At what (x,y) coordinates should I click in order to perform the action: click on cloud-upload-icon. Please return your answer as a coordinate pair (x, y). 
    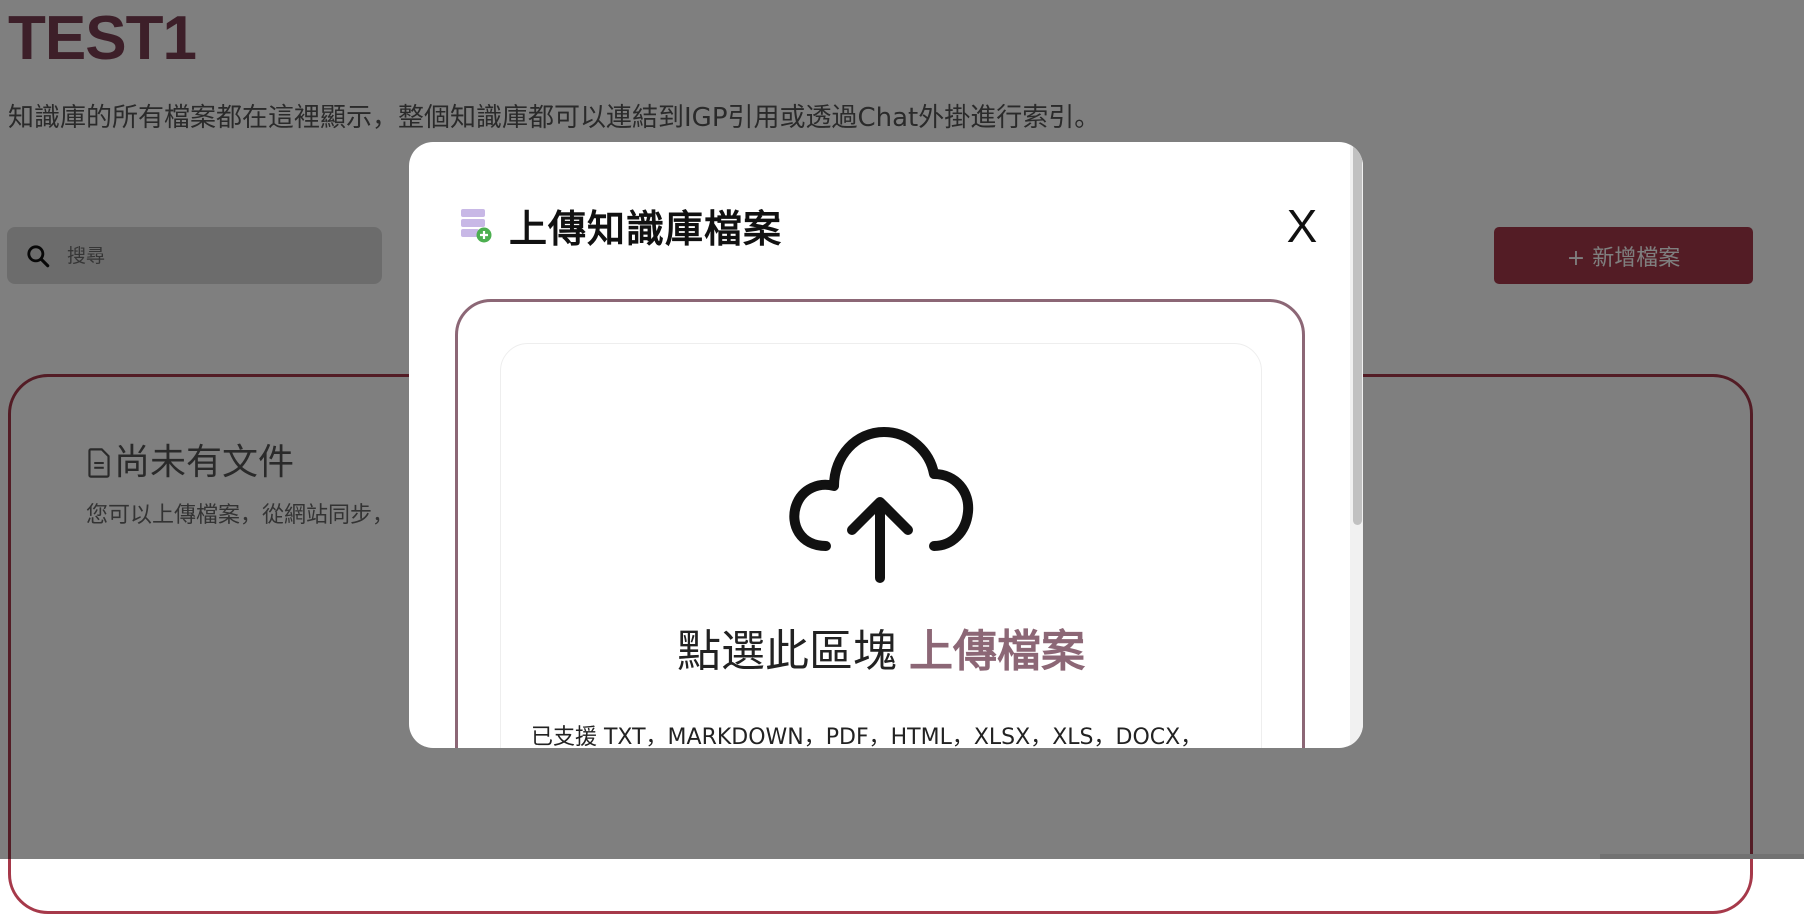
    Looking at the image, I should click on (881, 505).